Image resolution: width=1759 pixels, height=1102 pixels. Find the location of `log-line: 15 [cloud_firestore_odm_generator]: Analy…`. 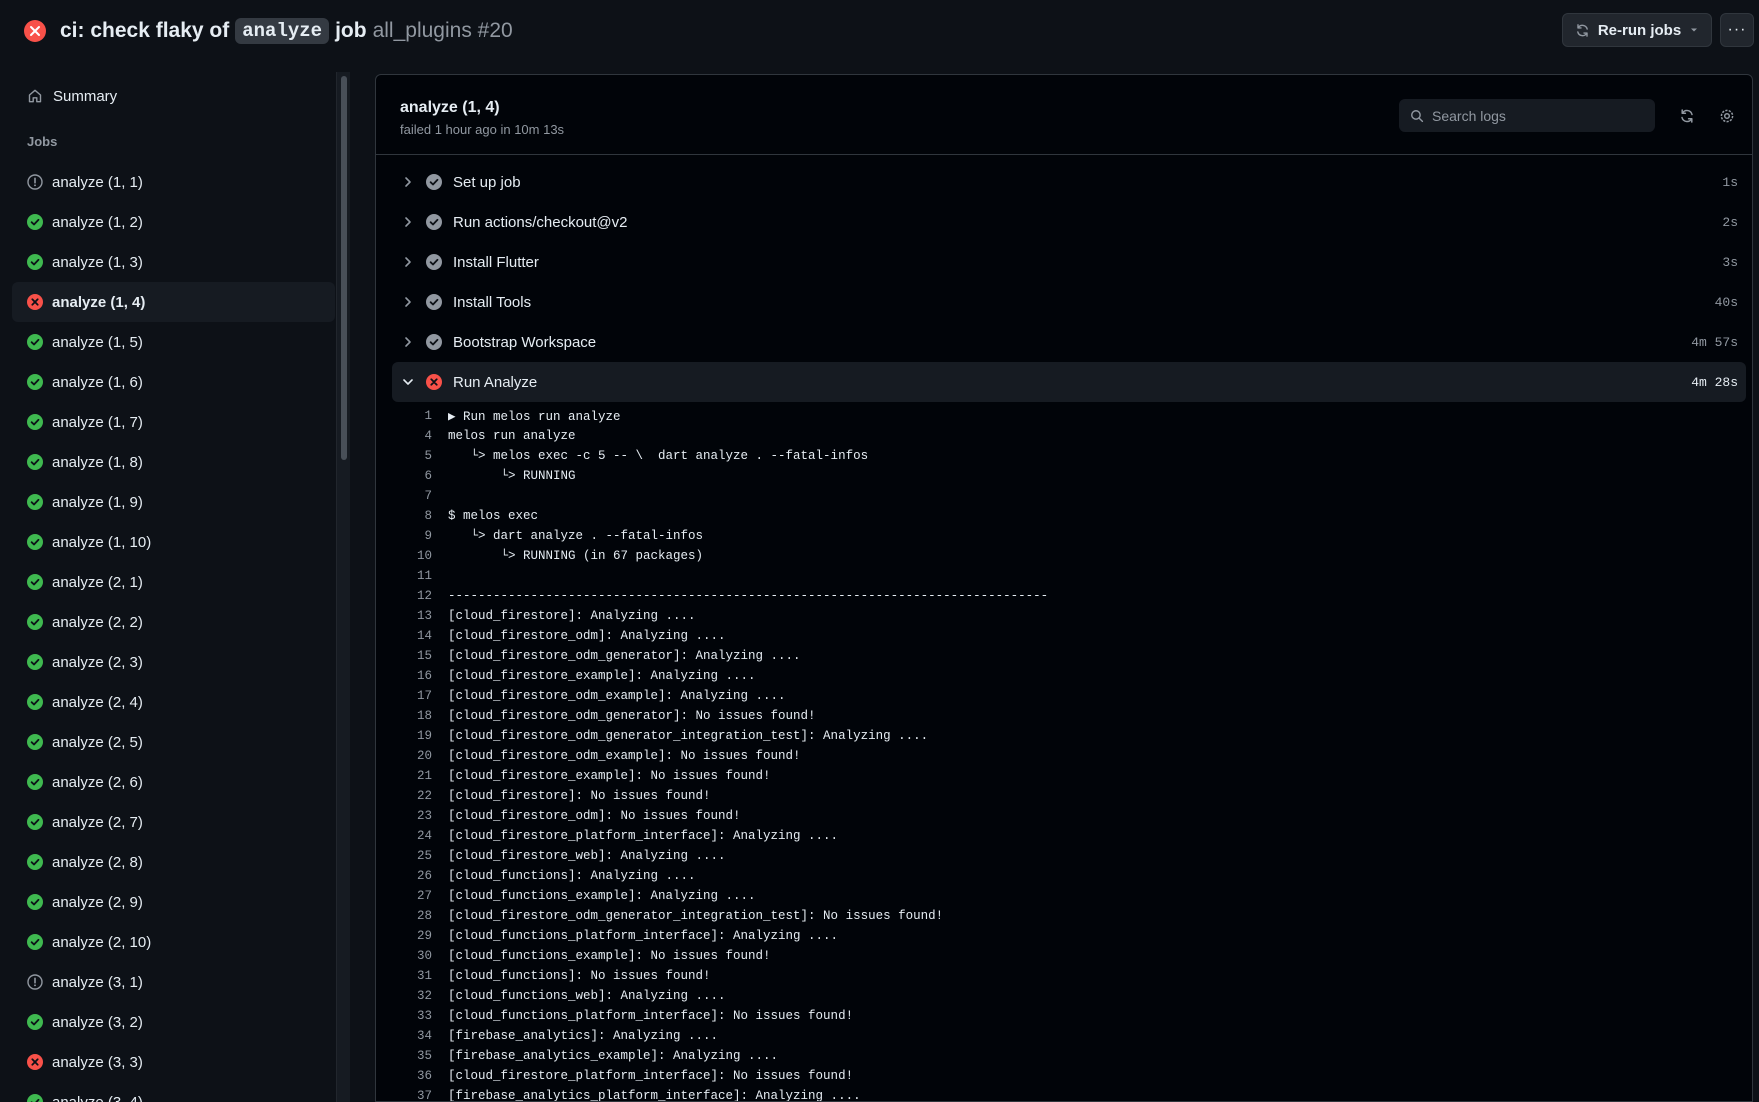

log-line: 15 [cloud_firestore_odm_generator]: Analy… is located at coordinates (1069, 656).